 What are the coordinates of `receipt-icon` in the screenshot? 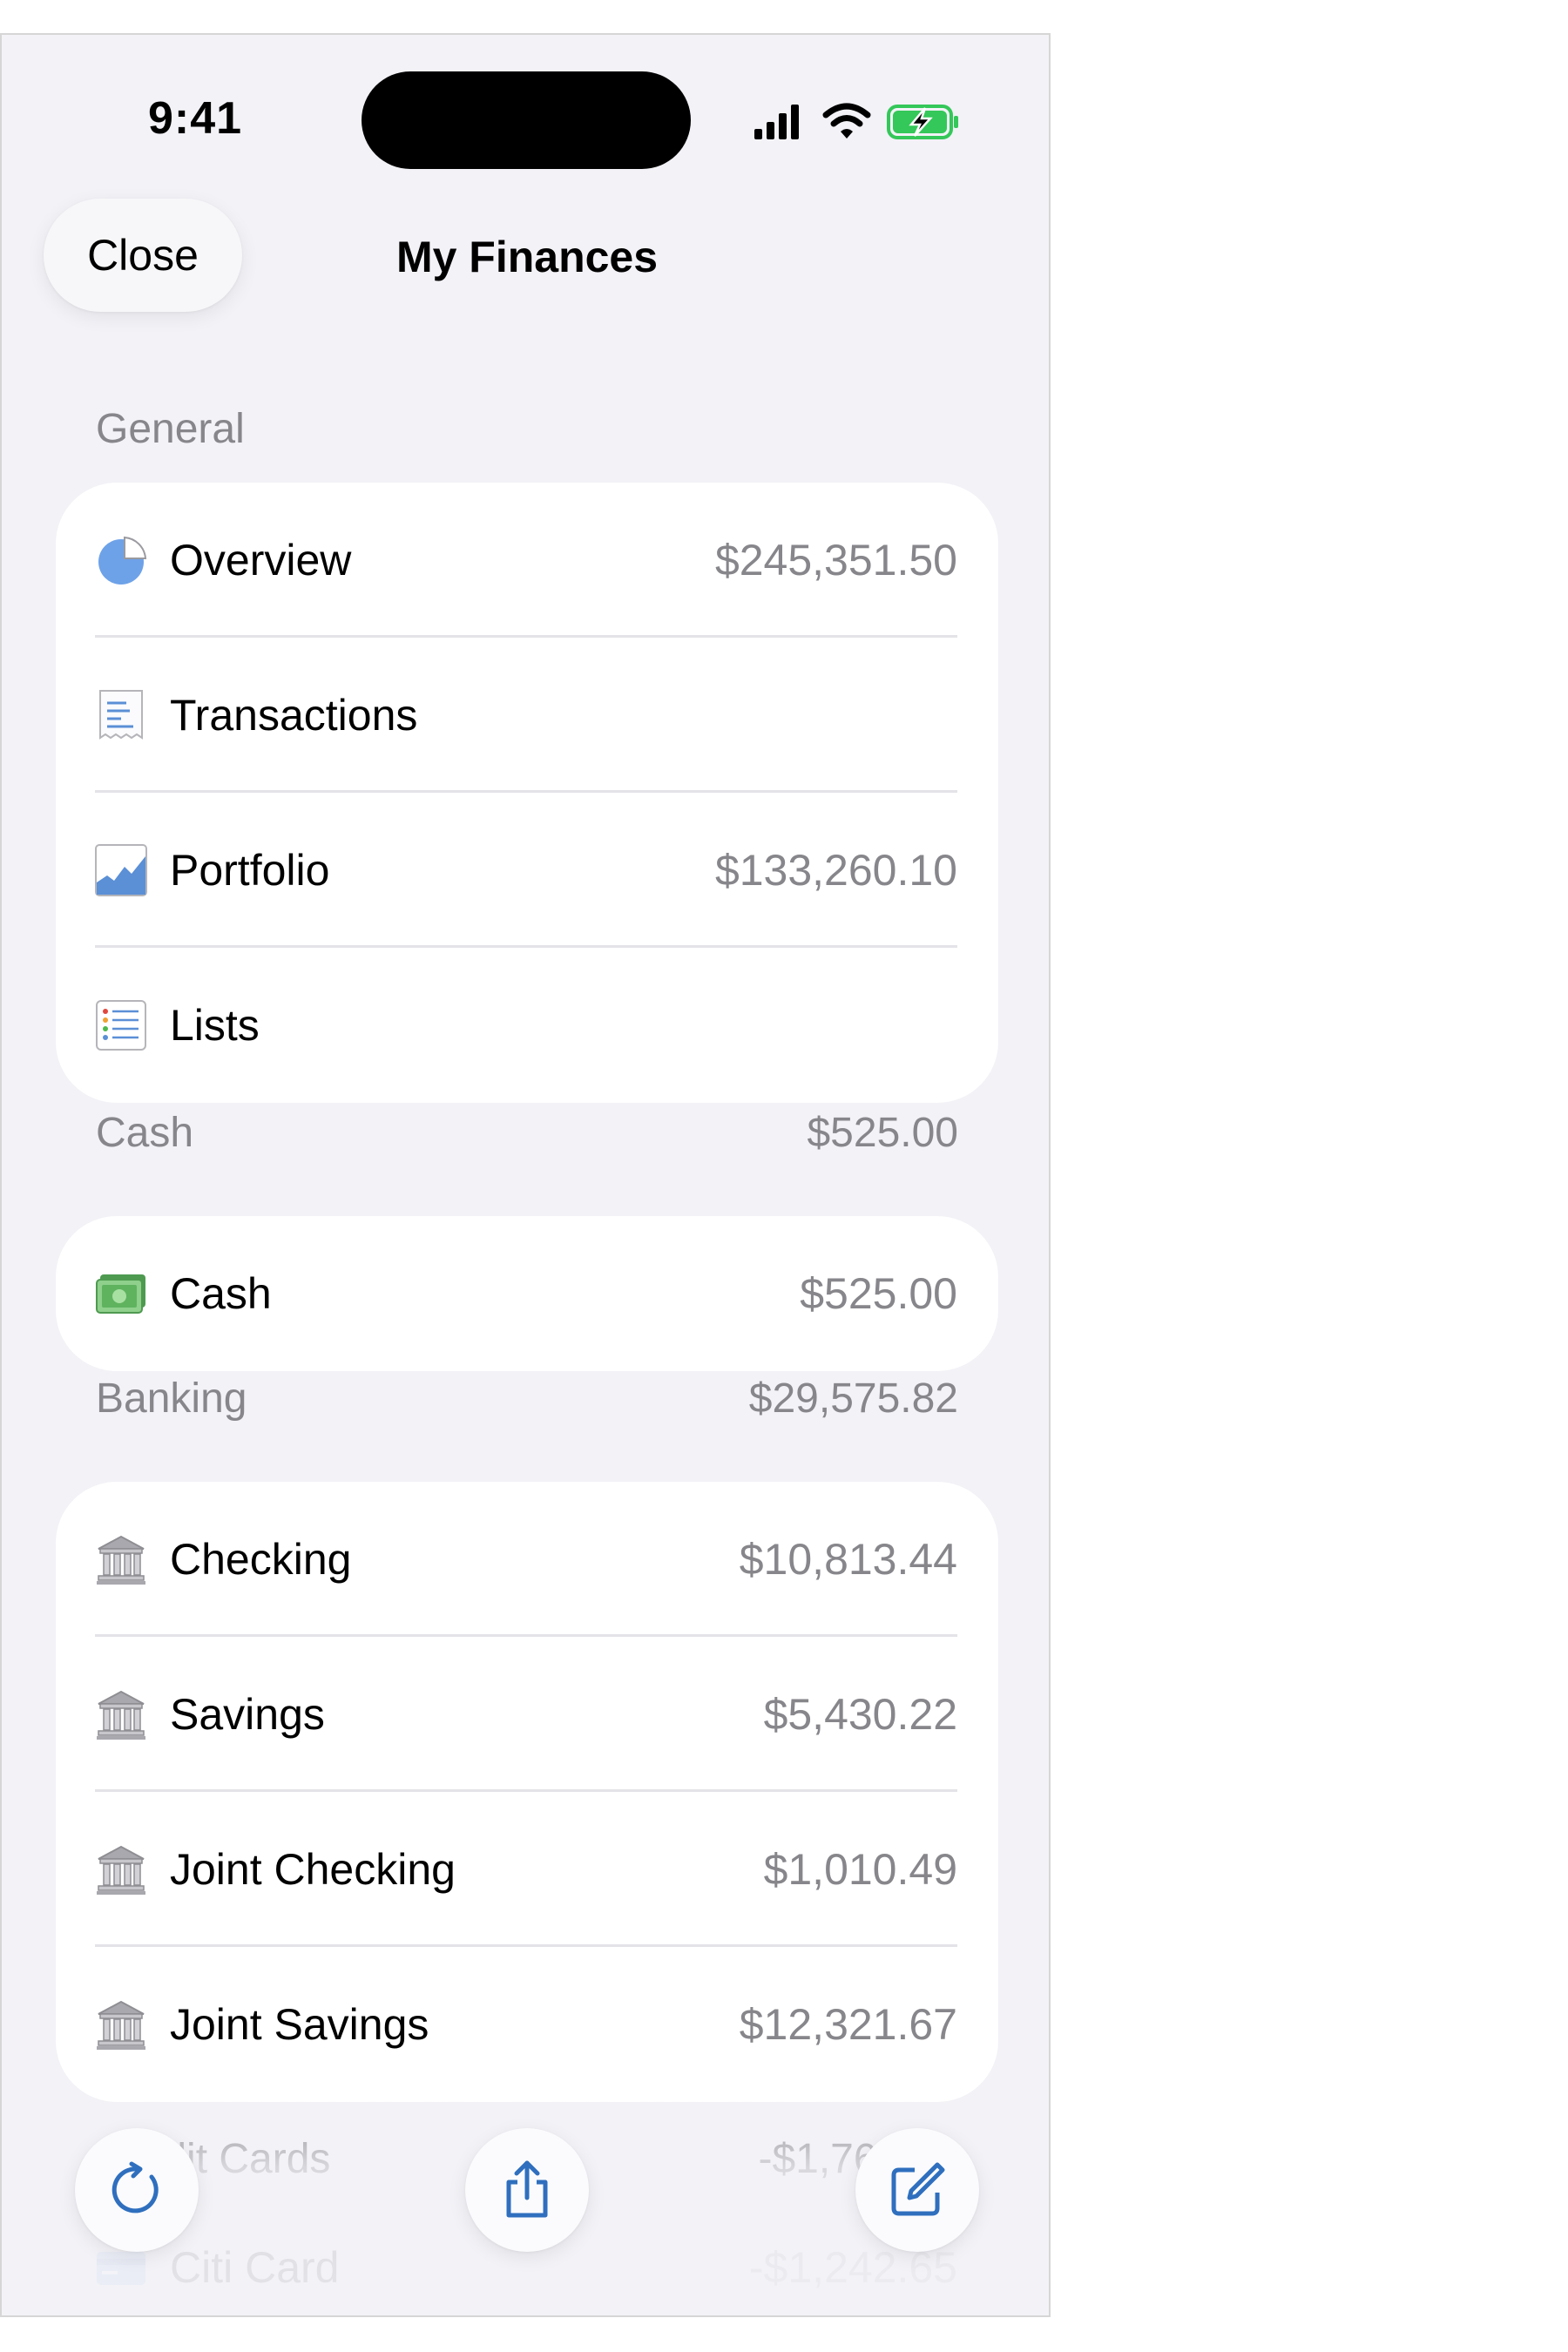 It's located at (121, 715).